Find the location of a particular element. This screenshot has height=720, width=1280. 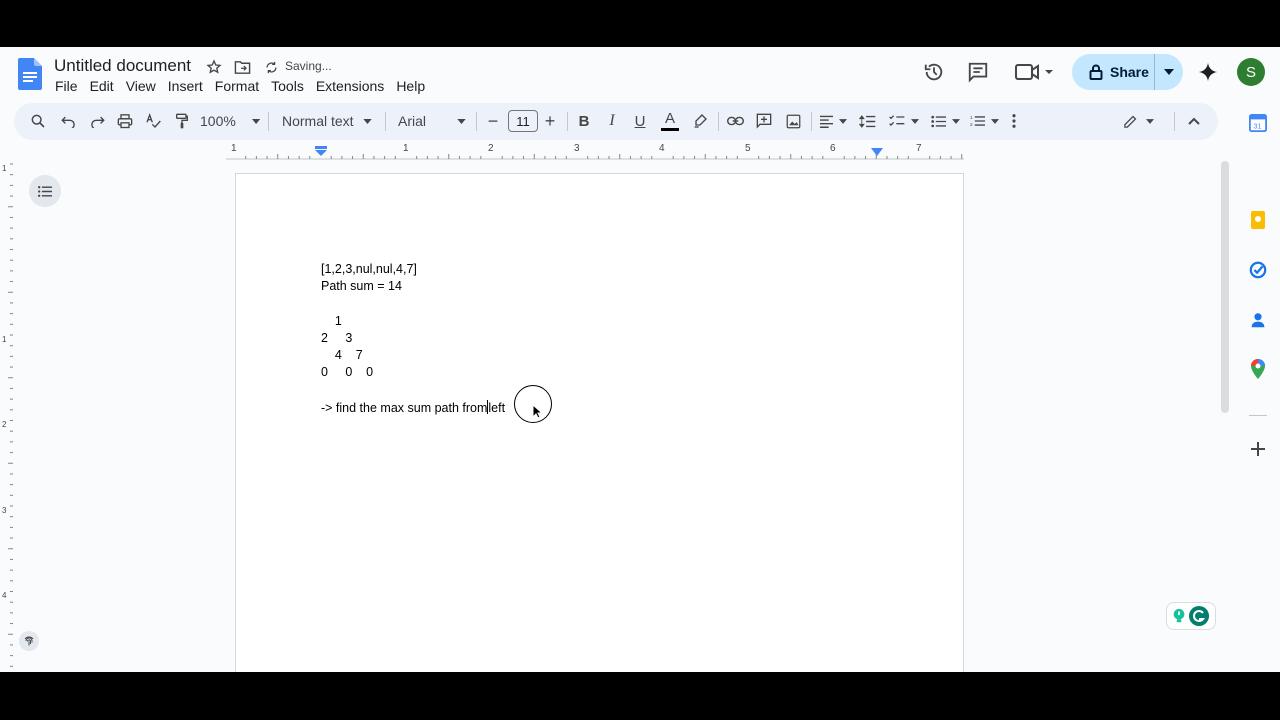

ruler-label: 5 is located at coordinates (748, 148).